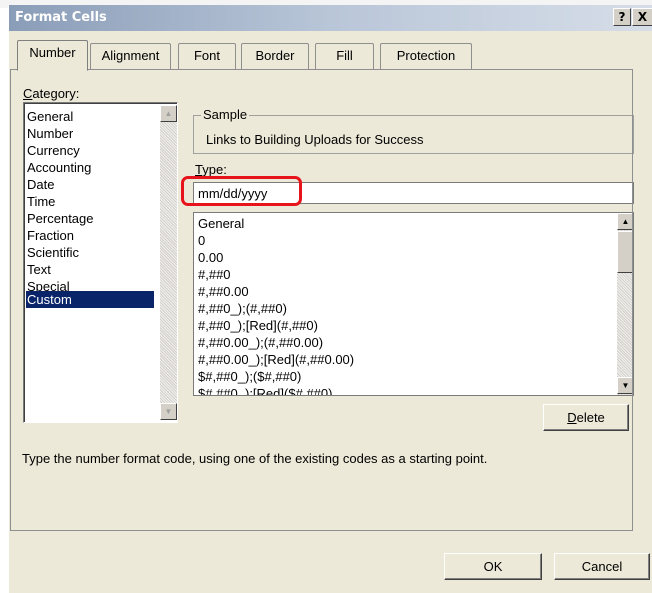 This screenshot has height=593, width=652. Describe the element at coordinates (622, 17) in the screenshot. I see `help-button: ?` at that location.